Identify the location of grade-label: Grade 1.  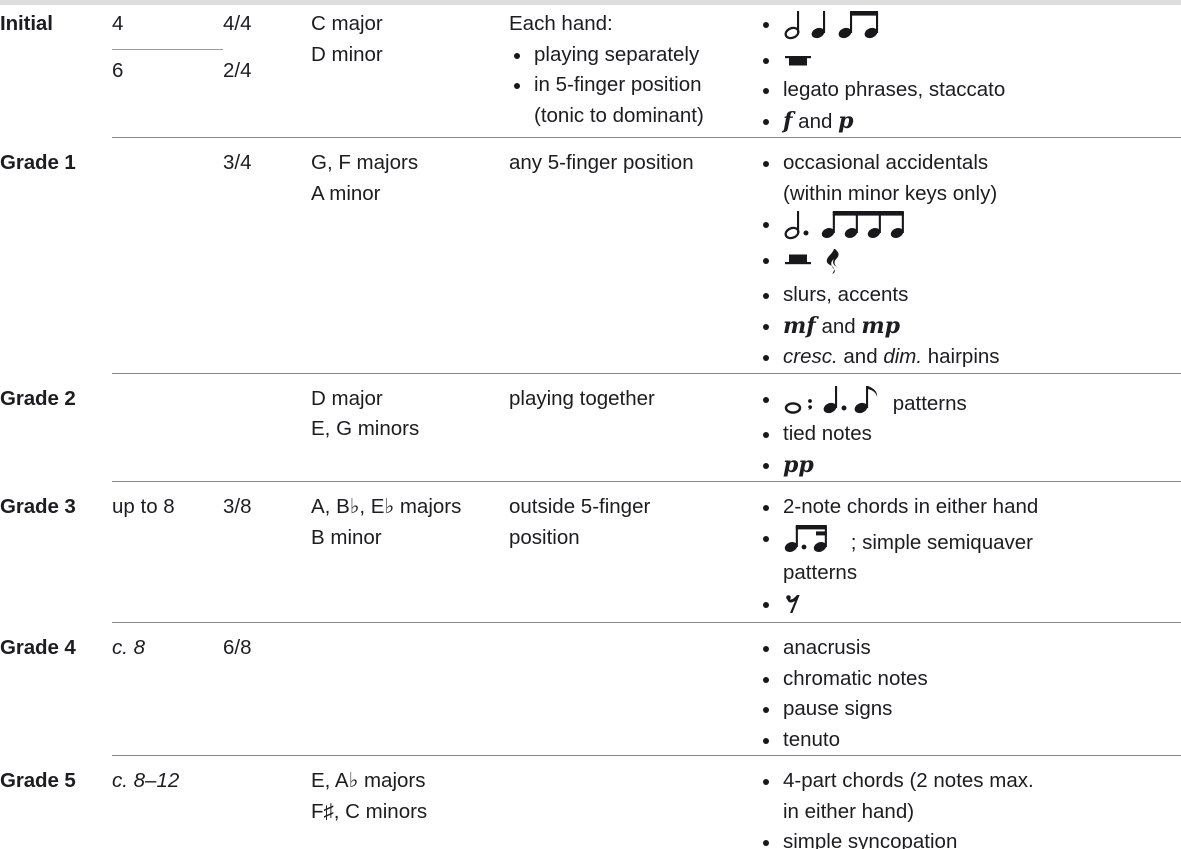
(56, 163).